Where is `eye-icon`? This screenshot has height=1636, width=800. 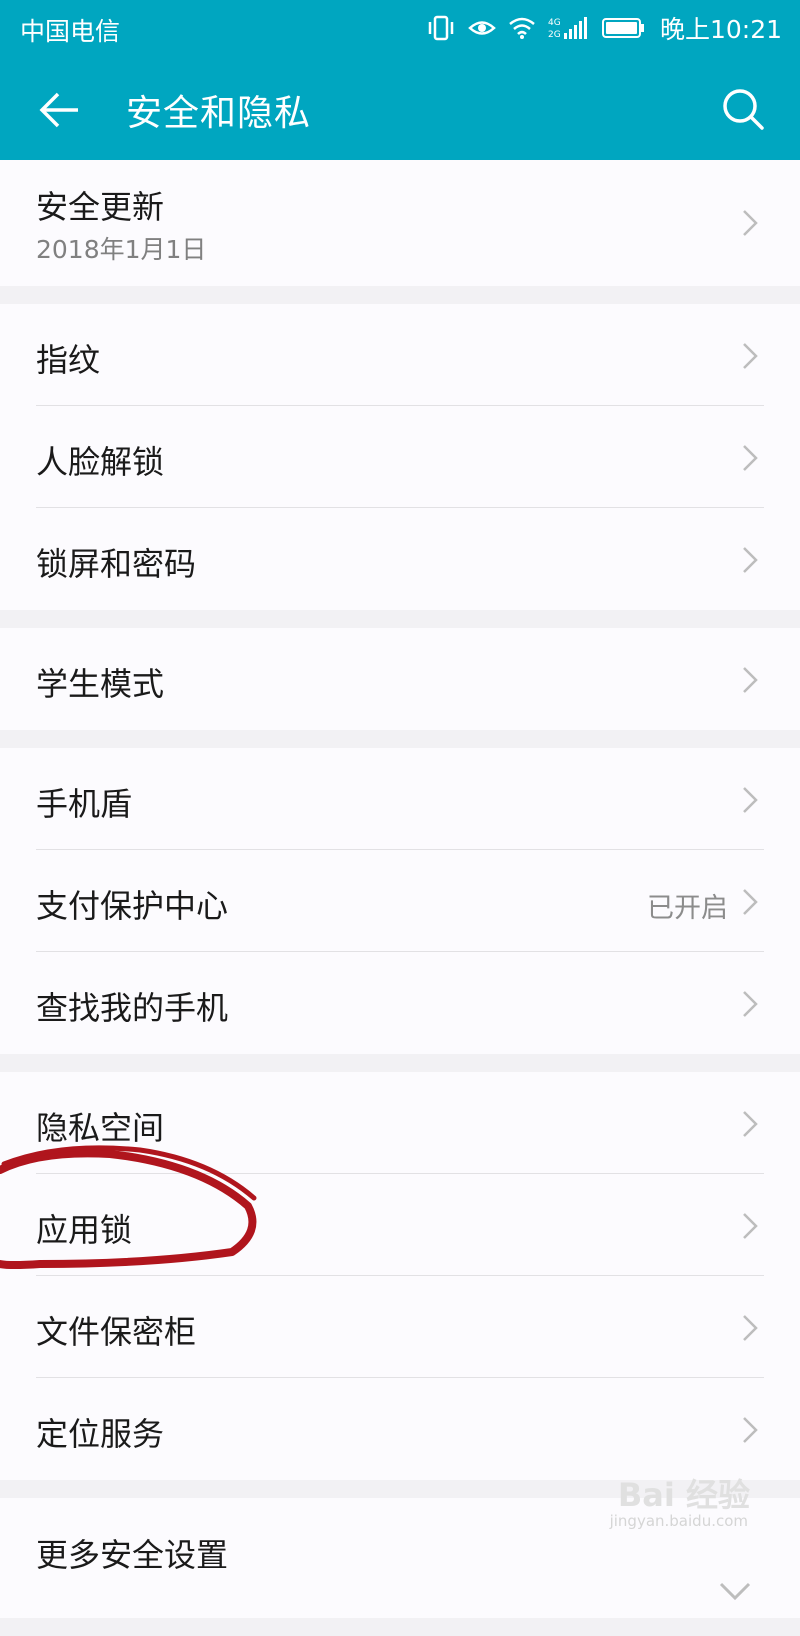 eye-icon is located at coordinates (482, 28).